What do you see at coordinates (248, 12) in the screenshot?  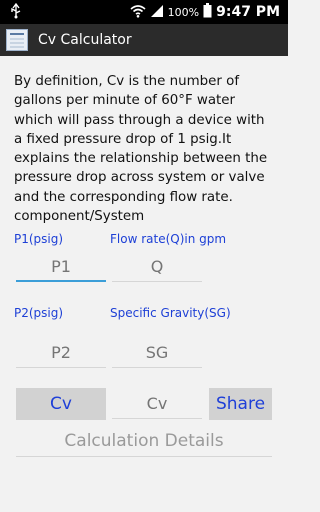 I see `clock: 9:47 PM` at bounding box center [248, 12].